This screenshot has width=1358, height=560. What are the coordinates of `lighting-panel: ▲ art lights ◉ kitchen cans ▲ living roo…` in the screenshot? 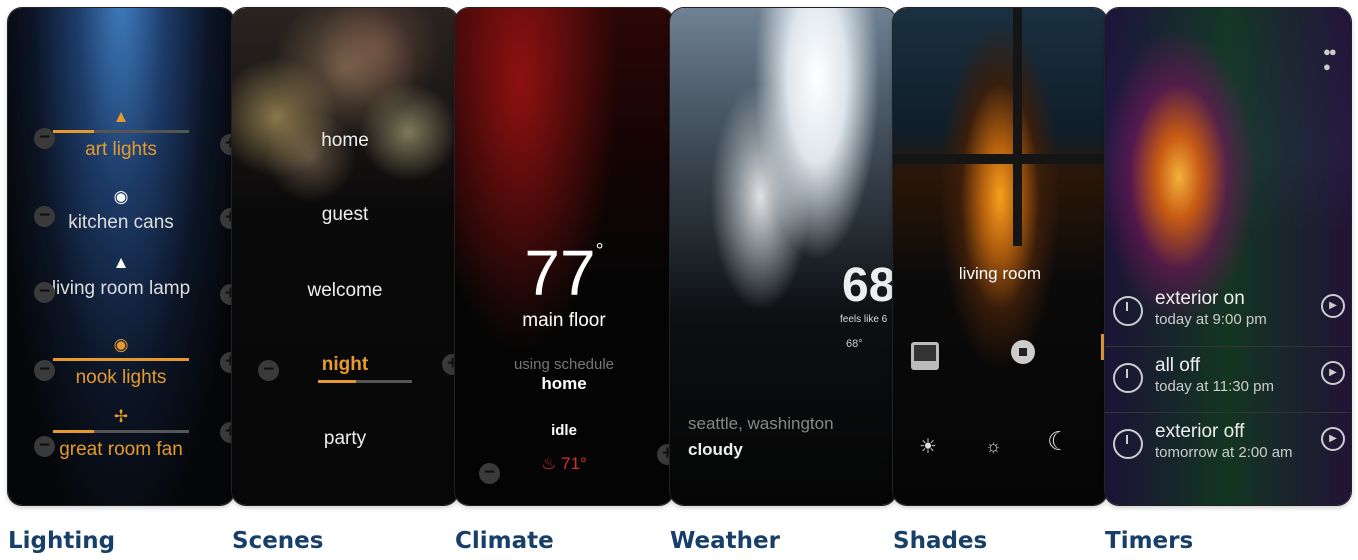 It's located at (121, 256).